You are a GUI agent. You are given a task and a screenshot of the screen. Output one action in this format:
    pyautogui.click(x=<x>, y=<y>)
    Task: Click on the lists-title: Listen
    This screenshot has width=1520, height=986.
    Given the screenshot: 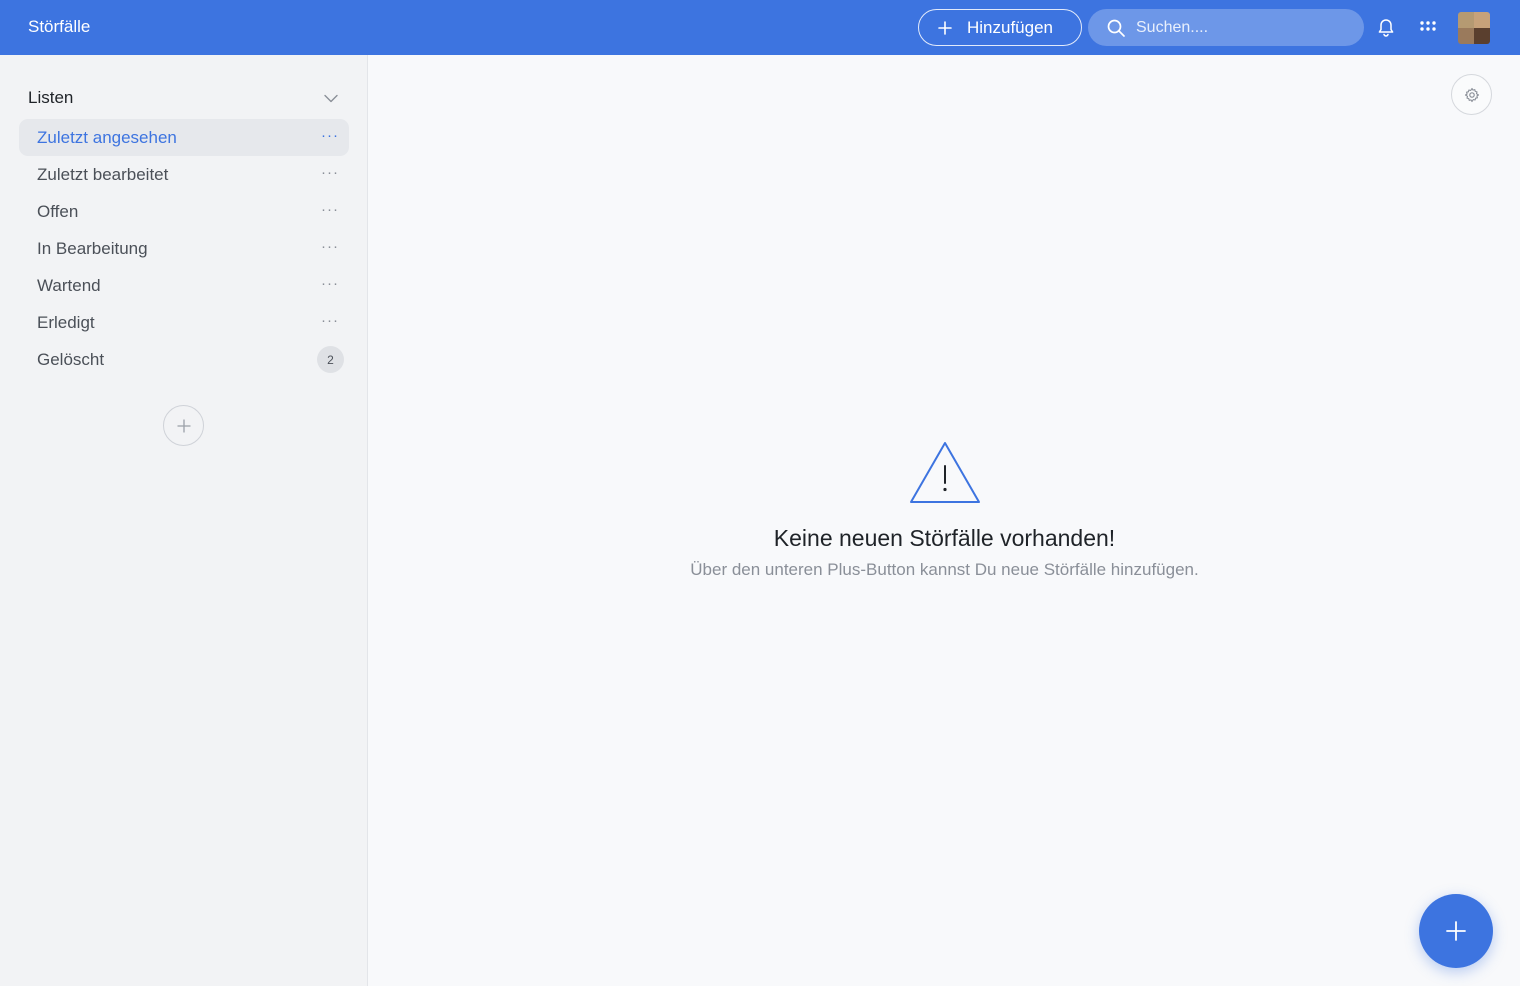 What is the action you would take?
    pyautogui.click(x=51, y=97)
    